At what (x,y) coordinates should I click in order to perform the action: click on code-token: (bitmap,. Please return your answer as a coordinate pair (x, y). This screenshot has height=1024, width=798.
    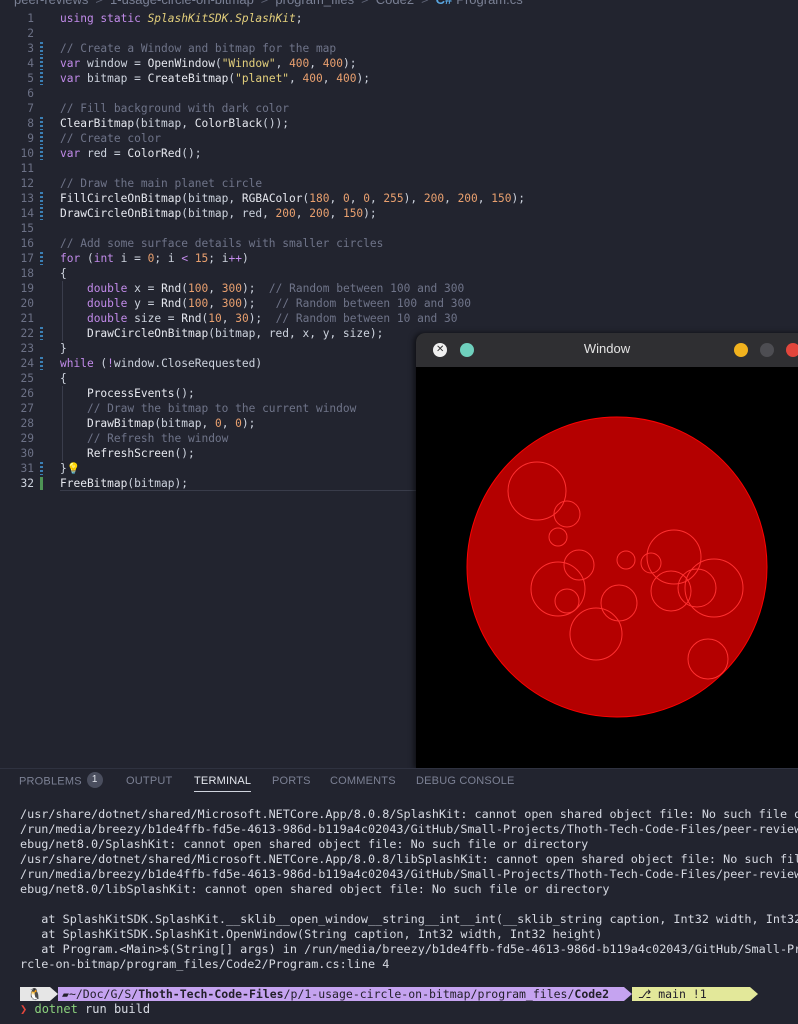
    Looking at the image, I should click on (211, 198).